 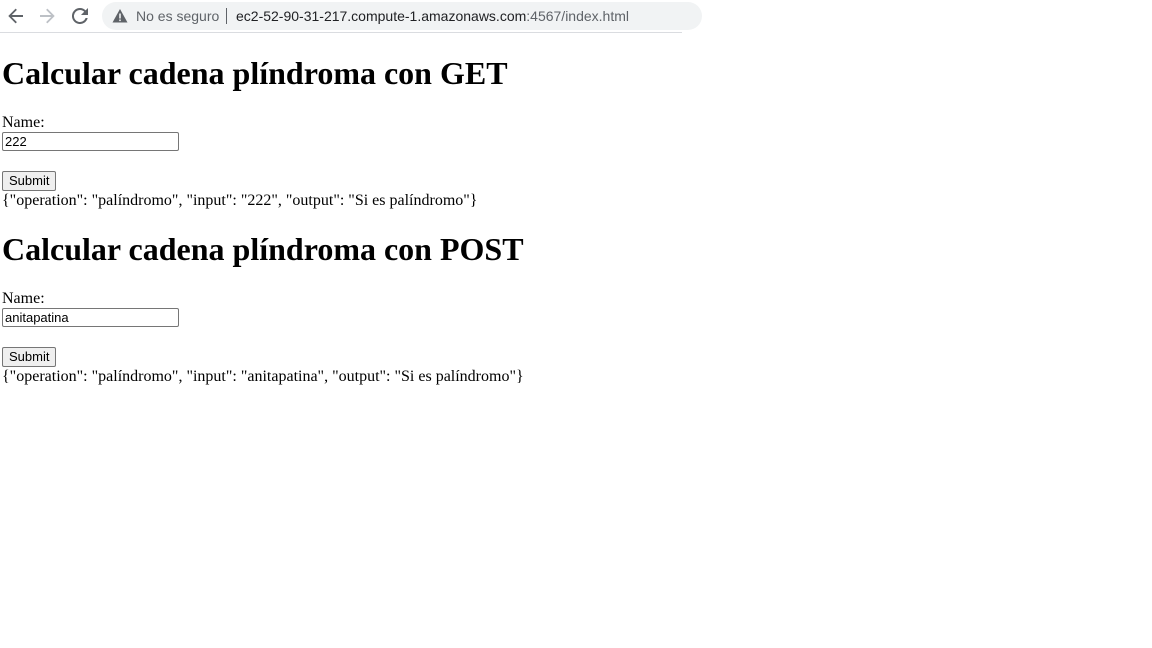 I want to click on back-button, so click(x=16, y=16).